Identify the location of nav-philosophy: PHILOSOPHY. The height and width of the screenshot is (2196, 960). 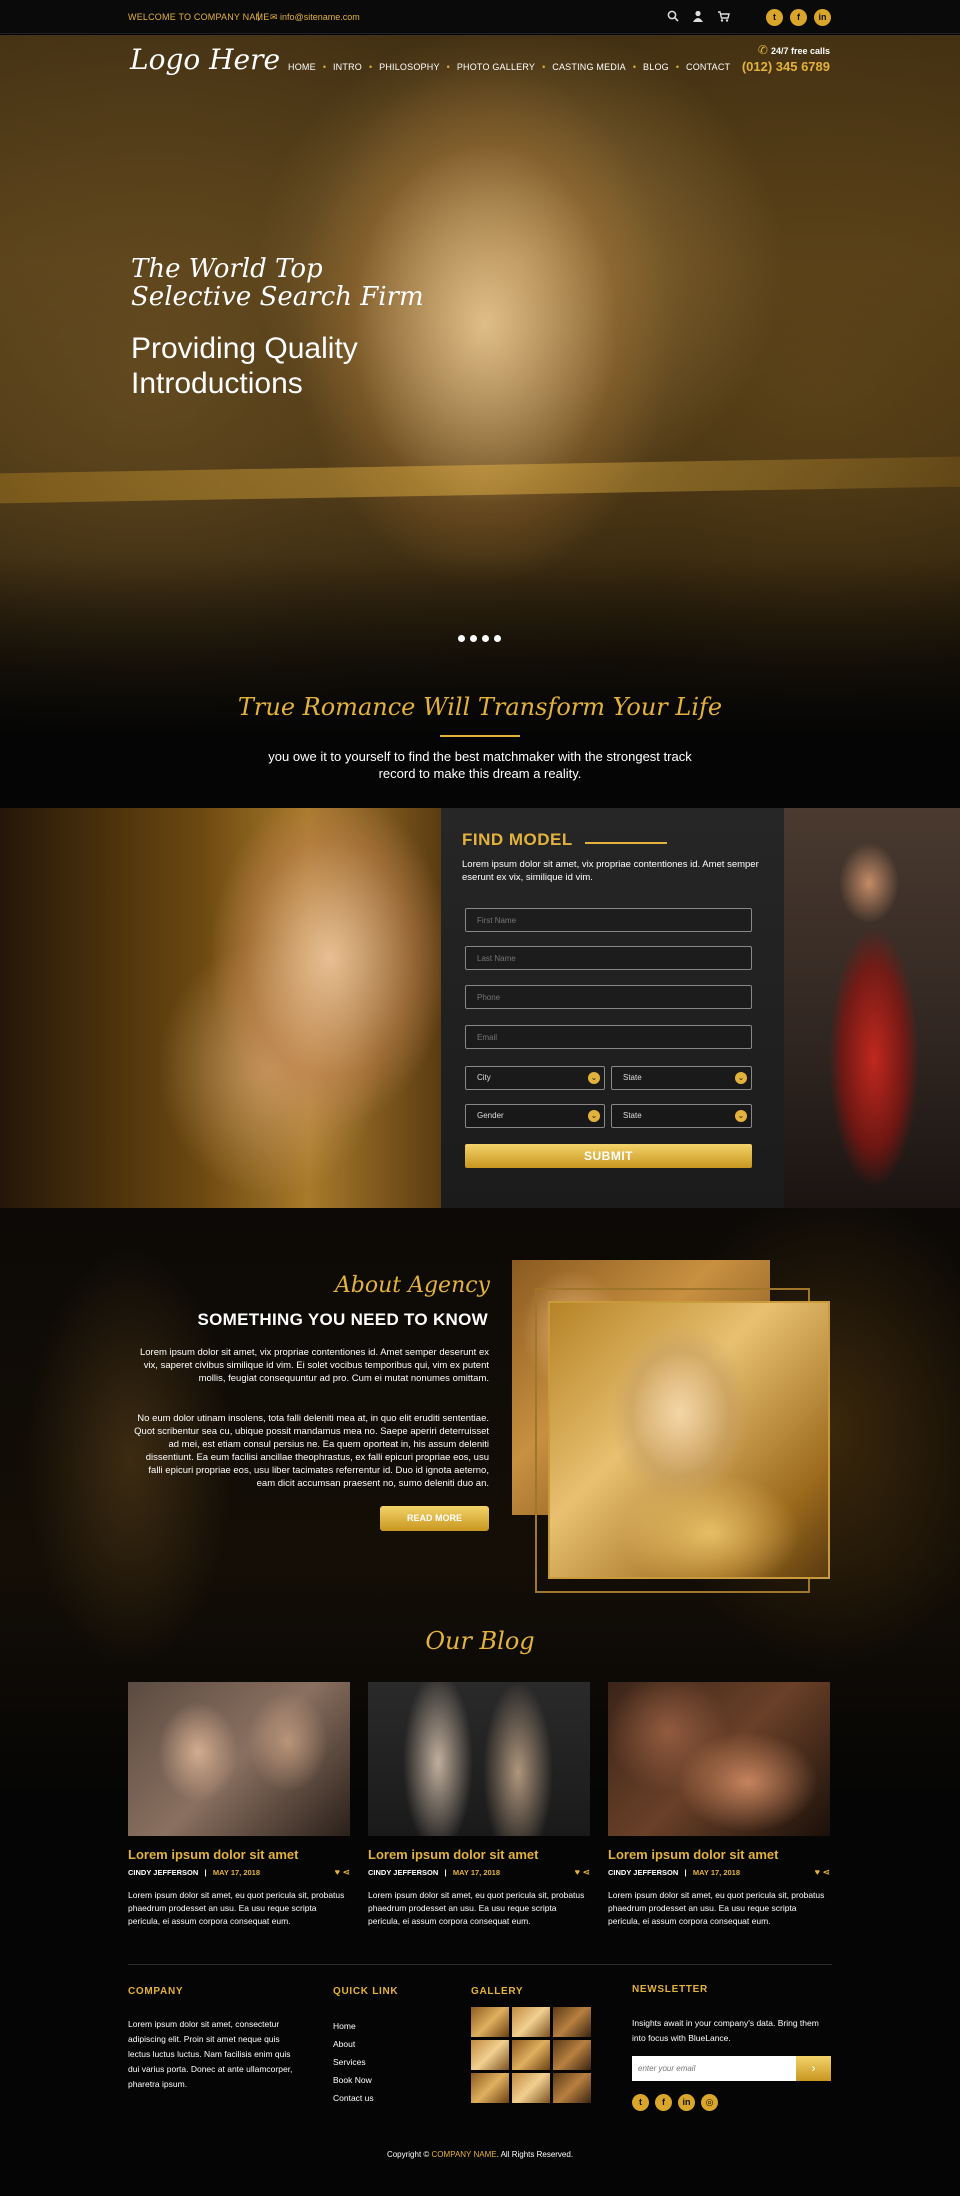
(409, 67).